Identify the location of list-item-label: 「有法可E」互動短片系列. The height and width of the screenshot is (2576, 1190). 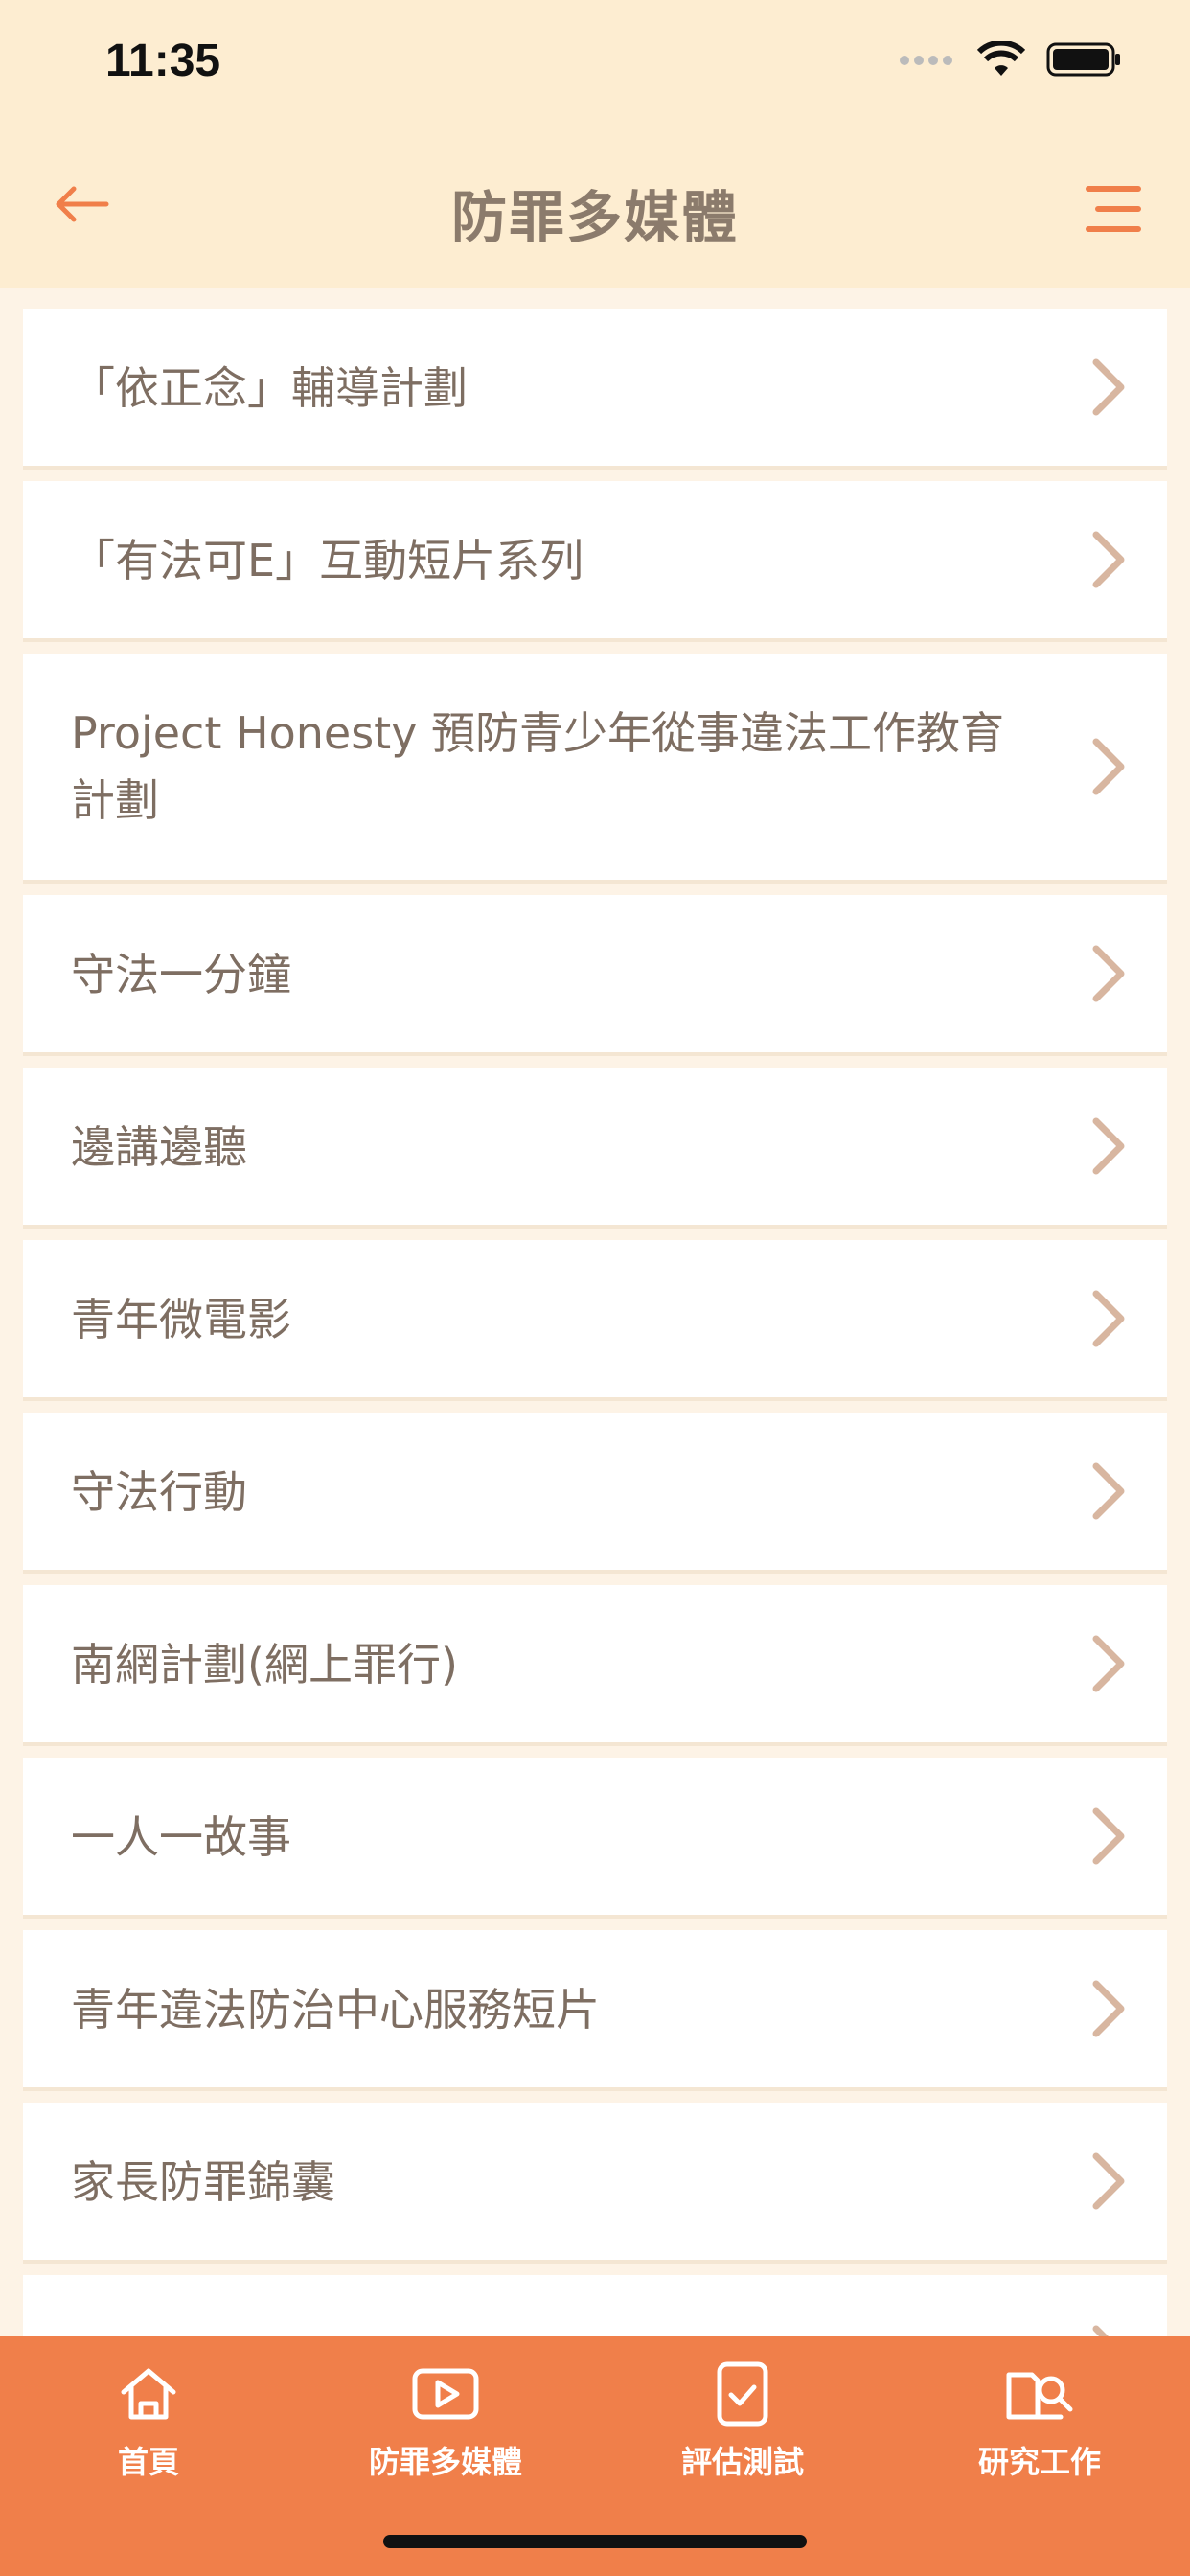
(327, 560).